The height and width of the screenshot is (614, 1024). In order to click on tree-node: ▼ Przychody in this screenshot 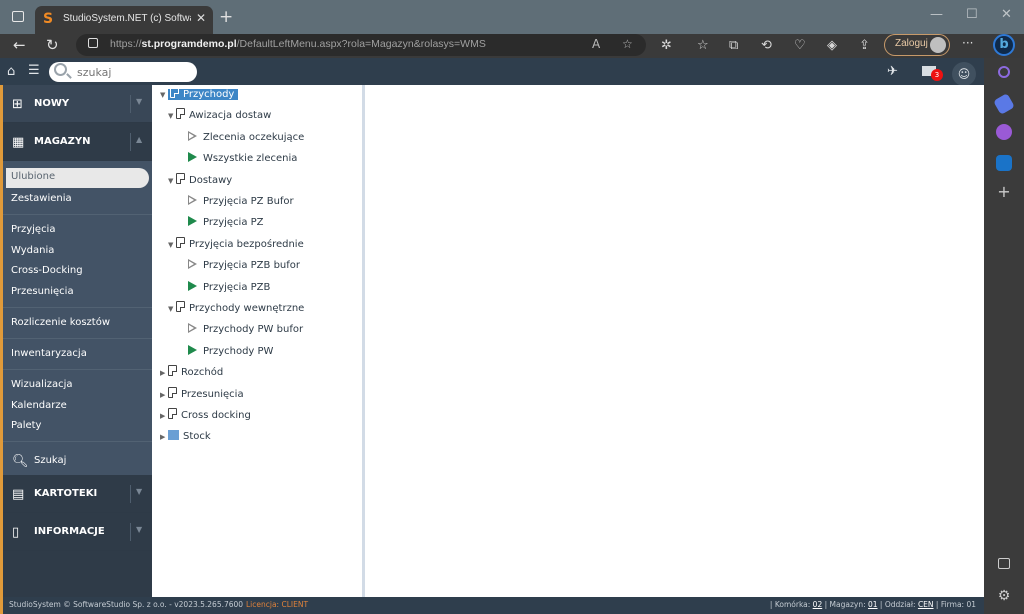, I will do `click(199, 96)`.